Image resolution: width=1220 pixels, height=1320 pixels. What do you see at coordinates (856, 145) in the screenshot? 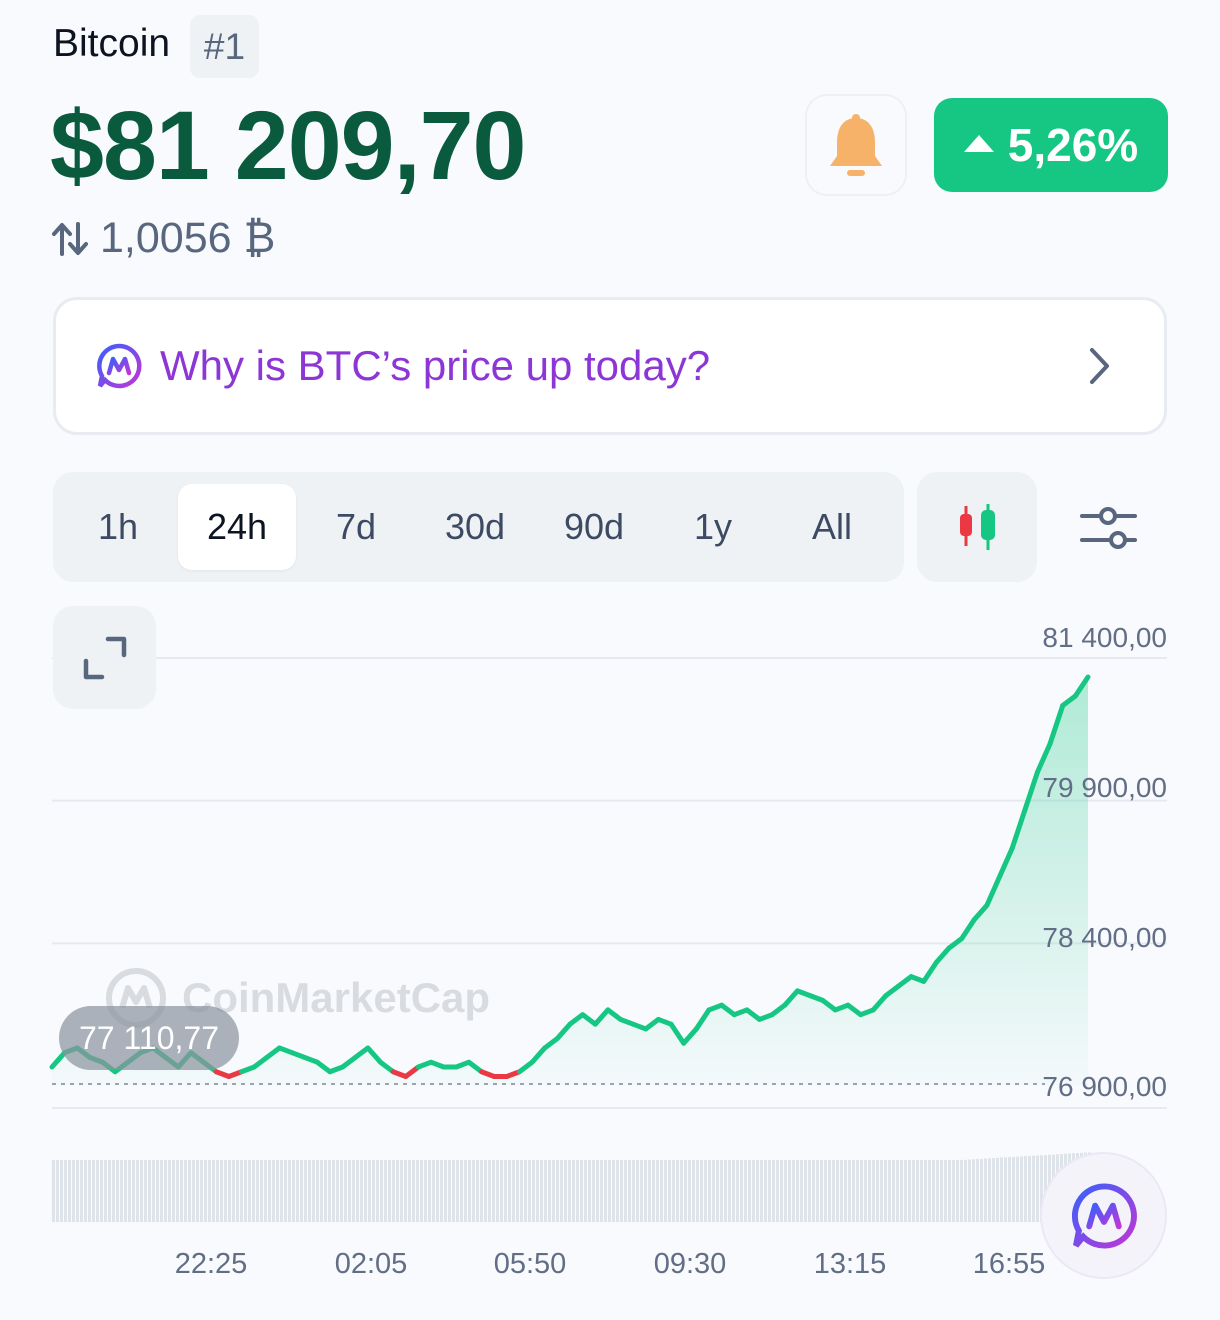
I see `price-alert-button` at bounding box center [856, 145].